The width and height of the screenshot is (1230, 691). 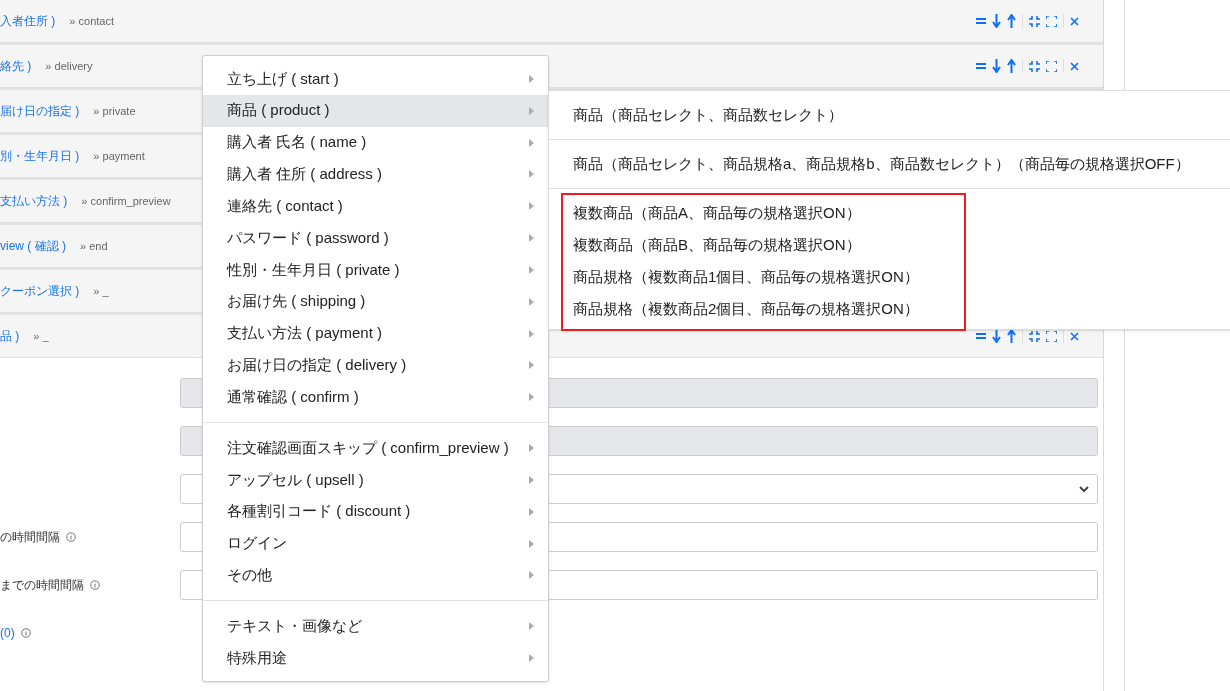 What do you see at coordinates (1084, 489) in the screenshot?
I see `chevron-down-icon` at bounding box center [1084, 489].